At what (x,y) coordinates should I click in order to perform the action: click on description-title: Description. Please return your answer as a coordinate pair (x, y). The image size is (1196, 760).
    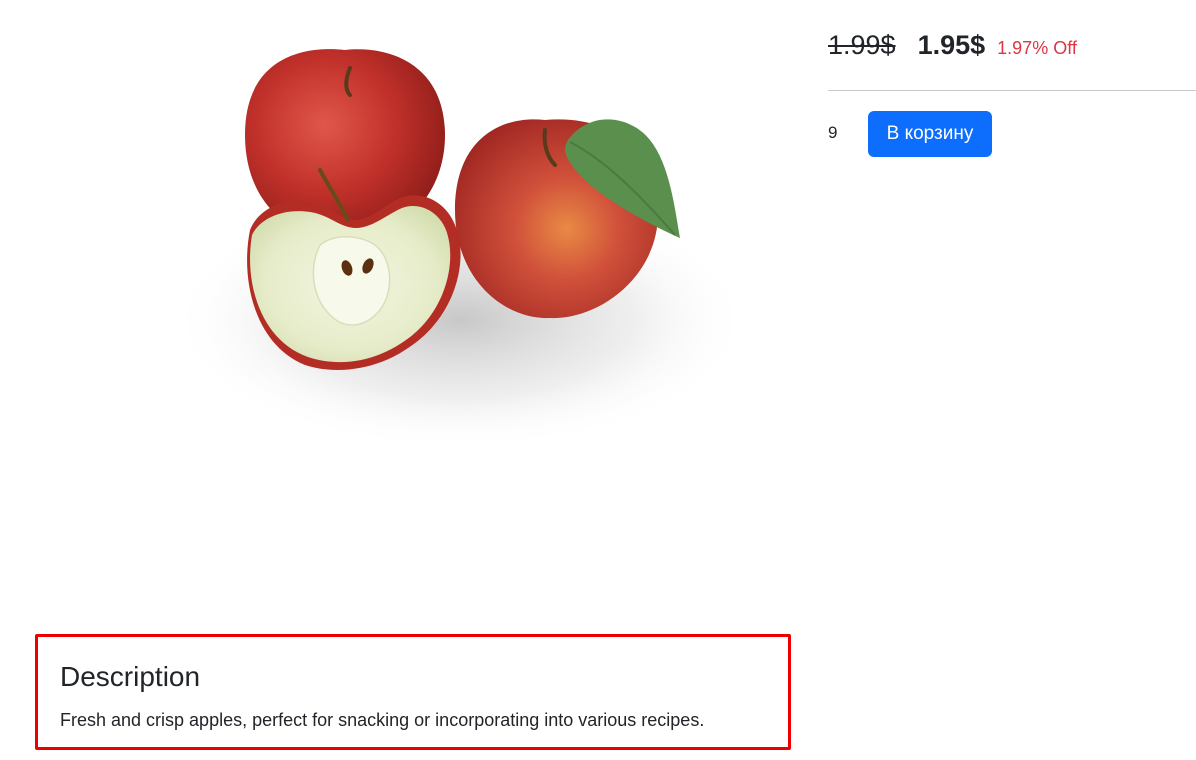
    Looking at the image, I should click on (130, 676).